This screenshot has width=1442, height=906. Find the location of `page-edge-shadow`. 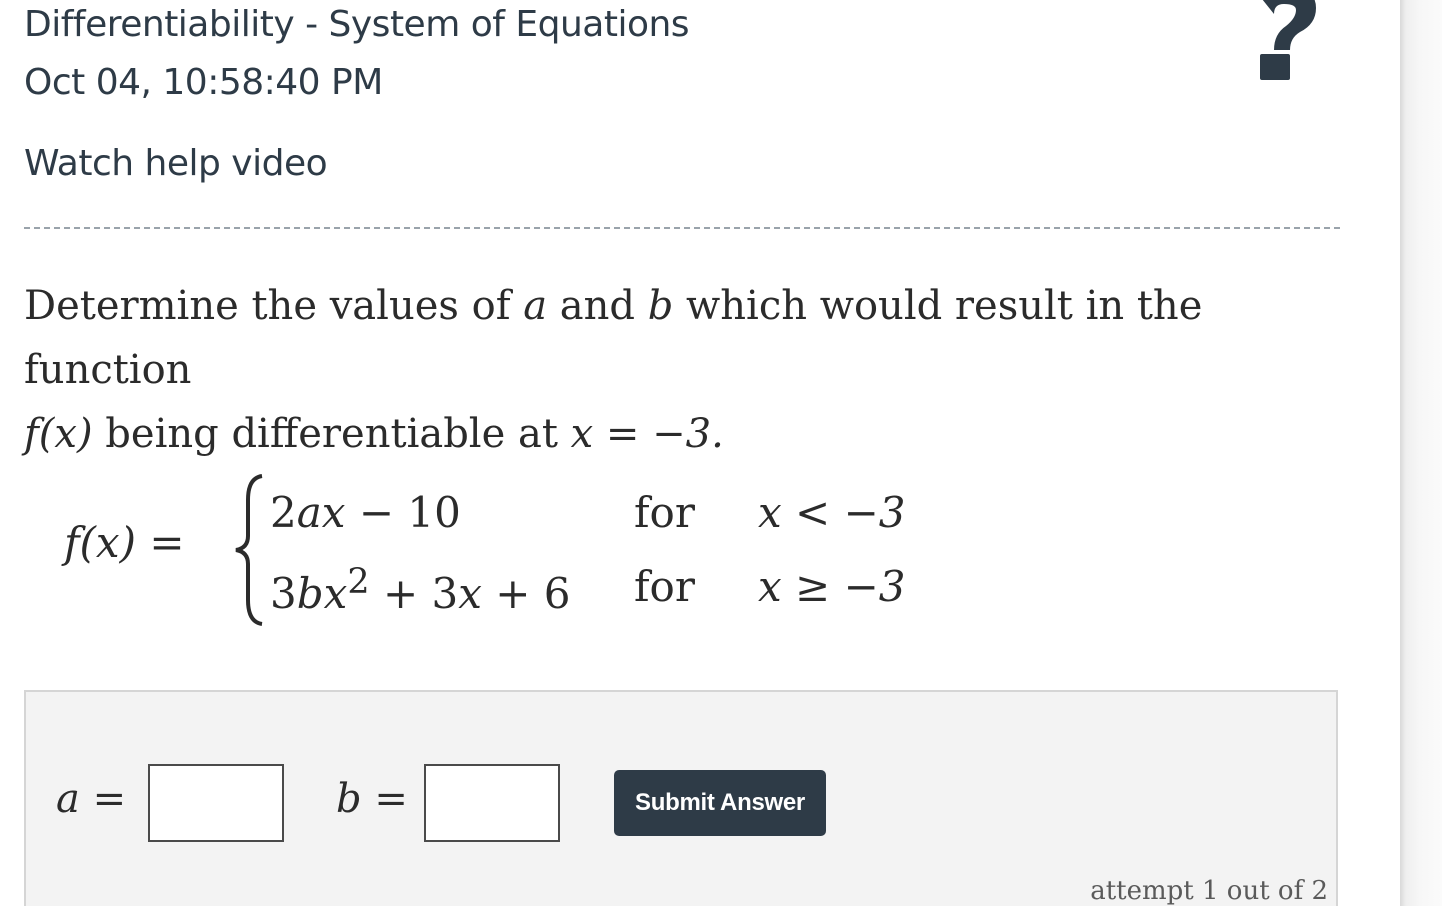

page-edge-shadow is located at coordinates (1421, 453).